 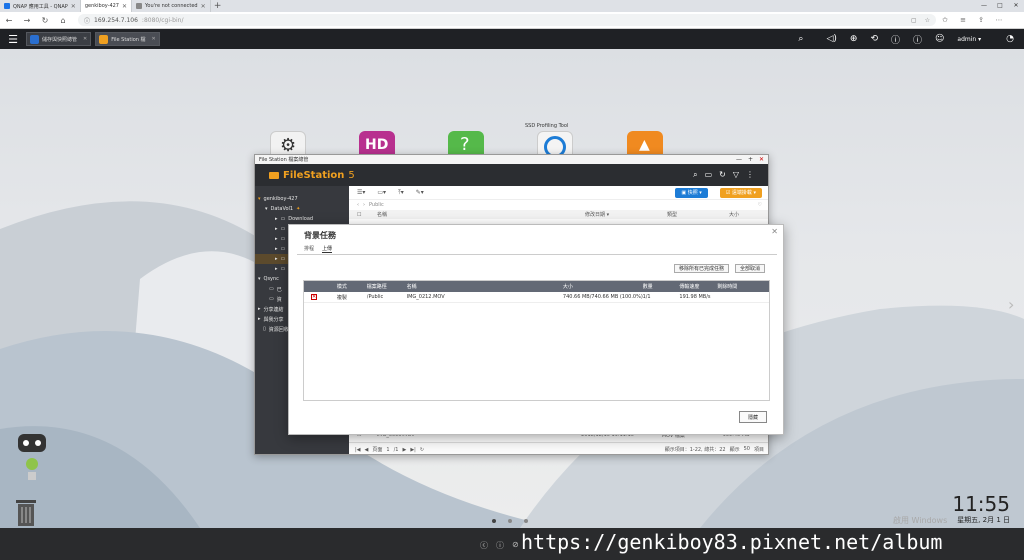 What do you see at coordinates (698, 214) in the screenshot?
I see `col-type: 類型` at bounding box center [698, 214].